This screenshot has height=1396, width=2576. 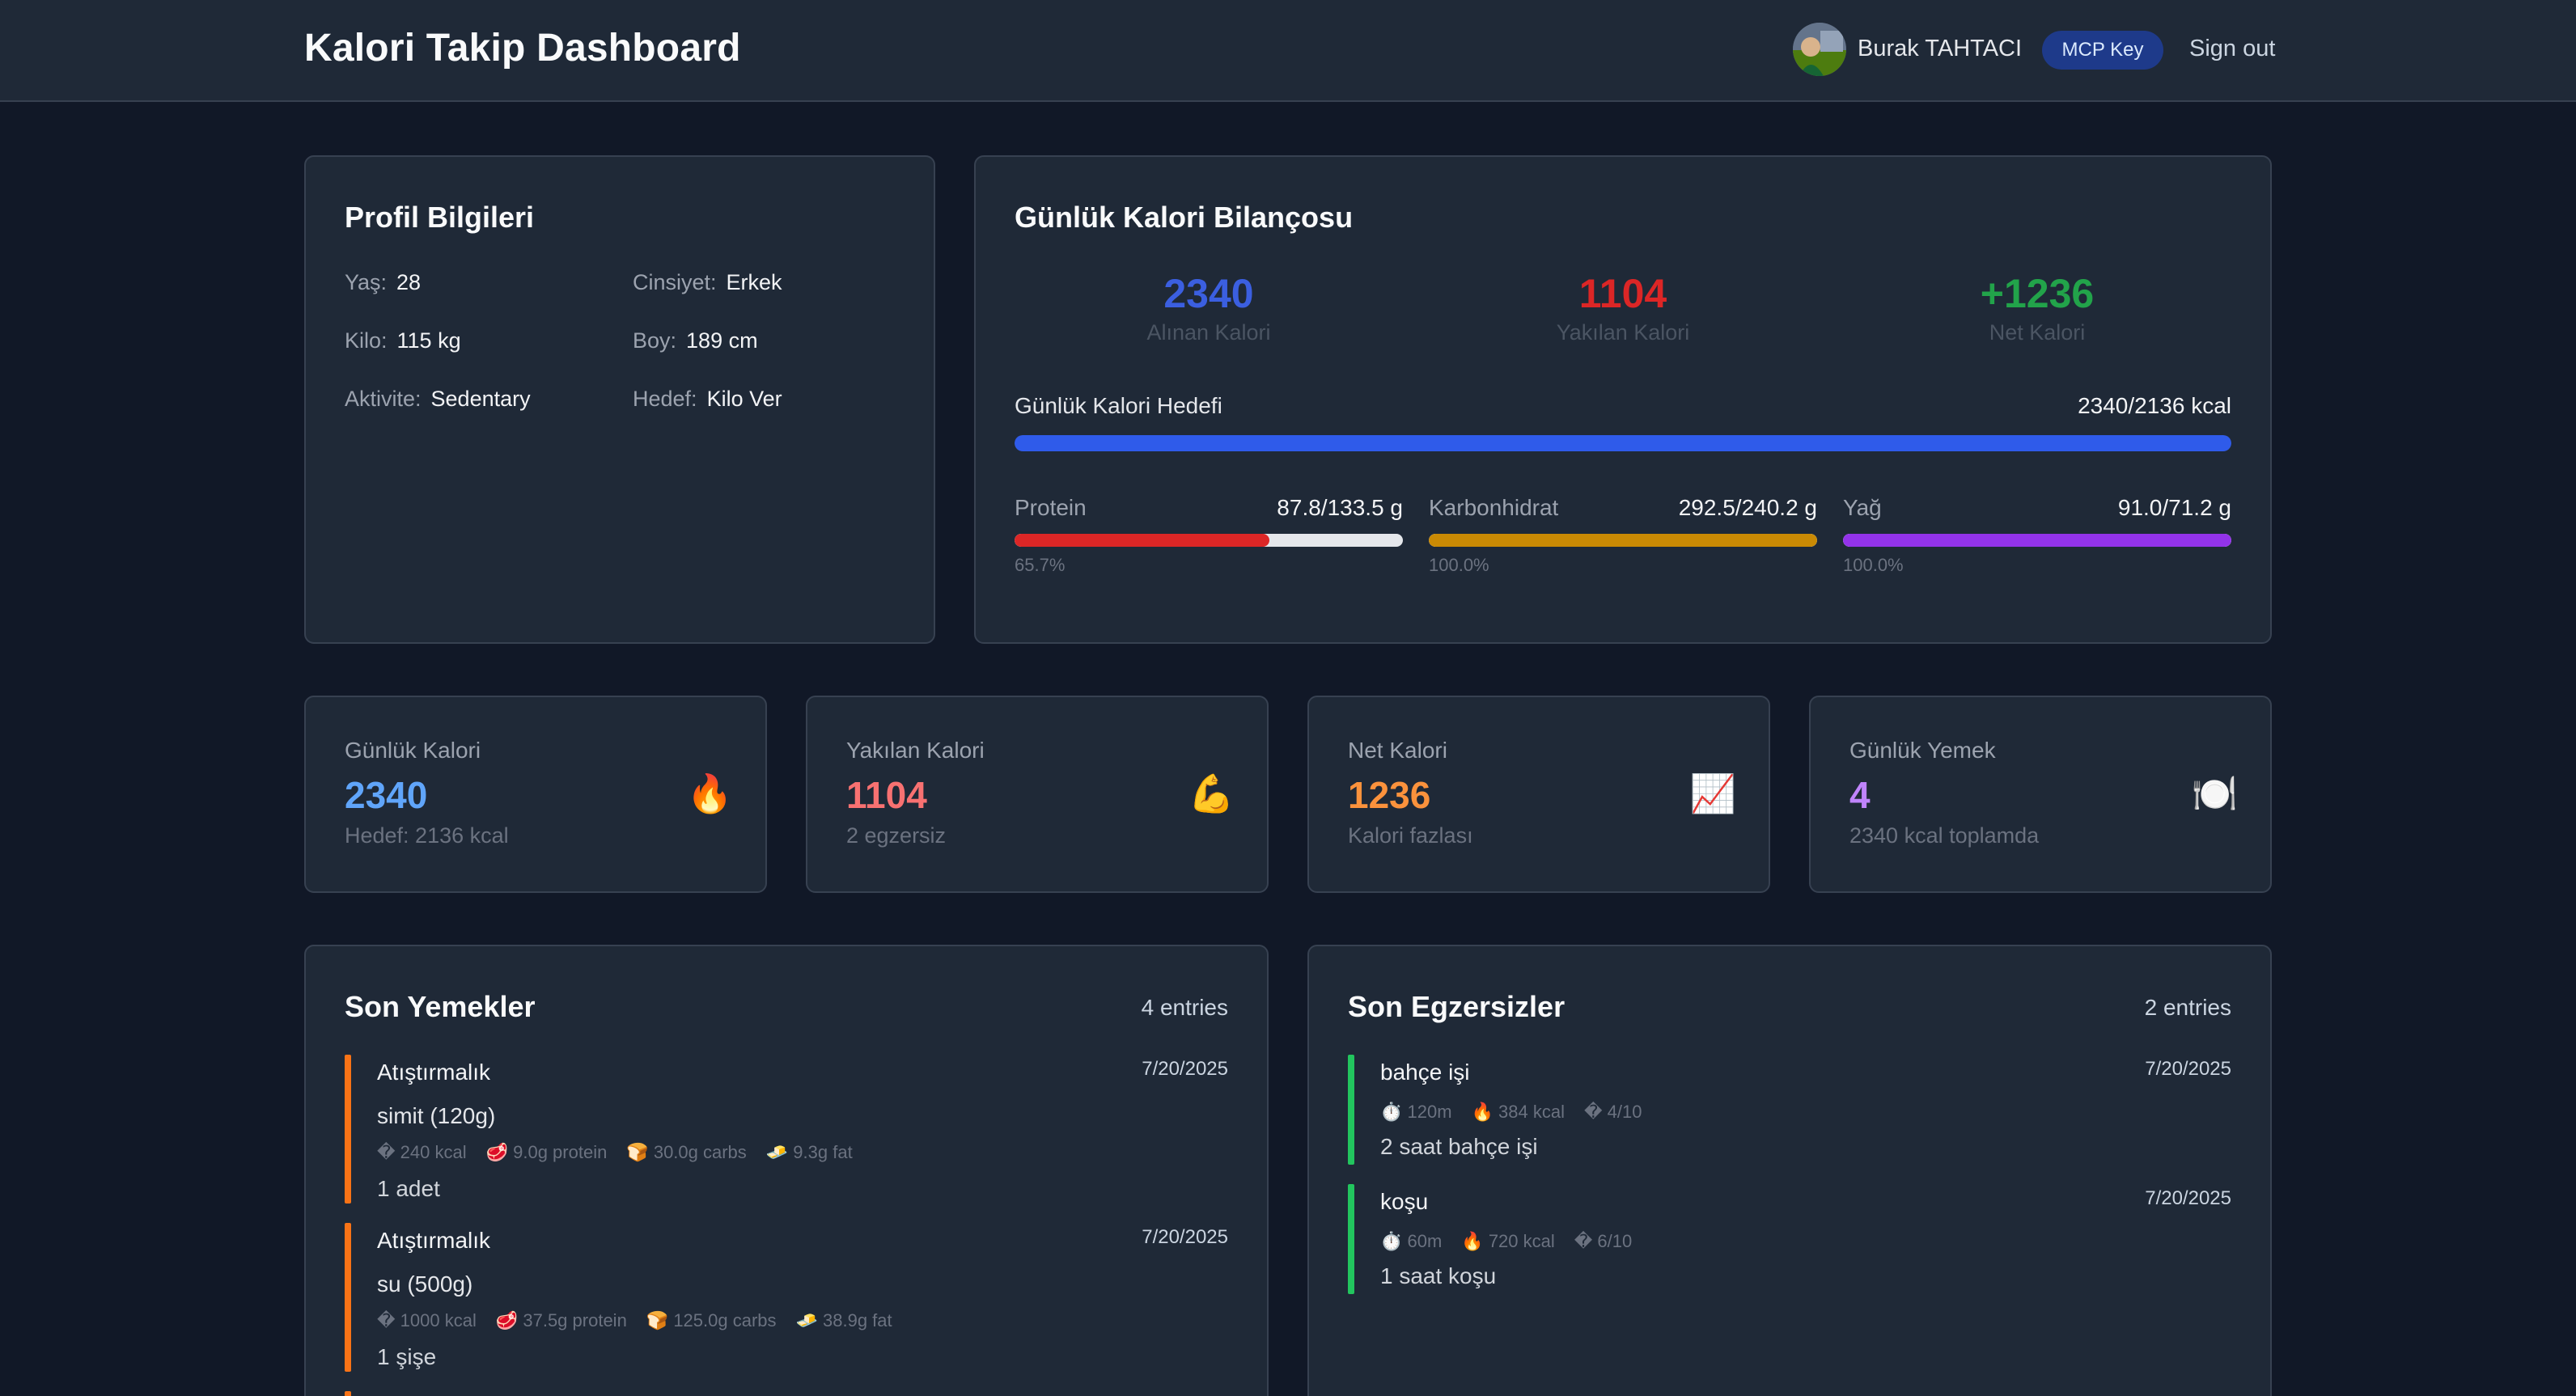 What do you see at coordinates (695, 341) in the screenshot?
I see `profile-height: Boy: 189 cm` at bounding box center [695, 341].